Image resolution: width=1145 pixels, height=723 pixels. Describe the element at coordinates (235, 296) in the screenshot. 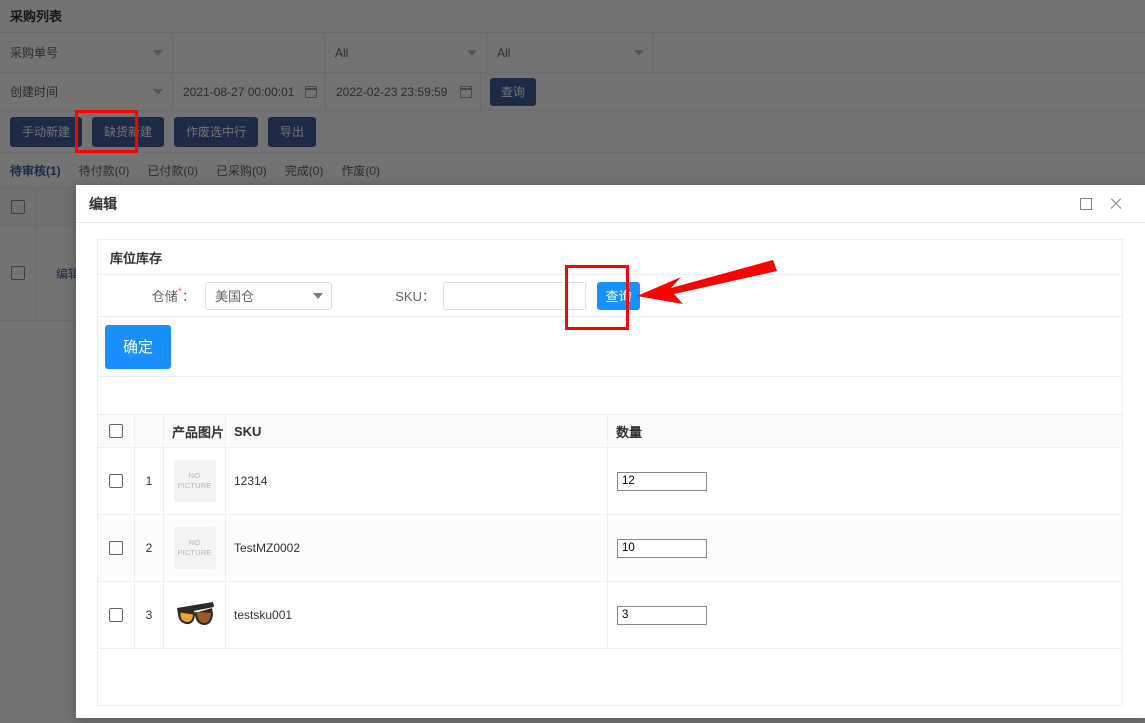

I see `warehouse-select-value: 美国仓` at that location.